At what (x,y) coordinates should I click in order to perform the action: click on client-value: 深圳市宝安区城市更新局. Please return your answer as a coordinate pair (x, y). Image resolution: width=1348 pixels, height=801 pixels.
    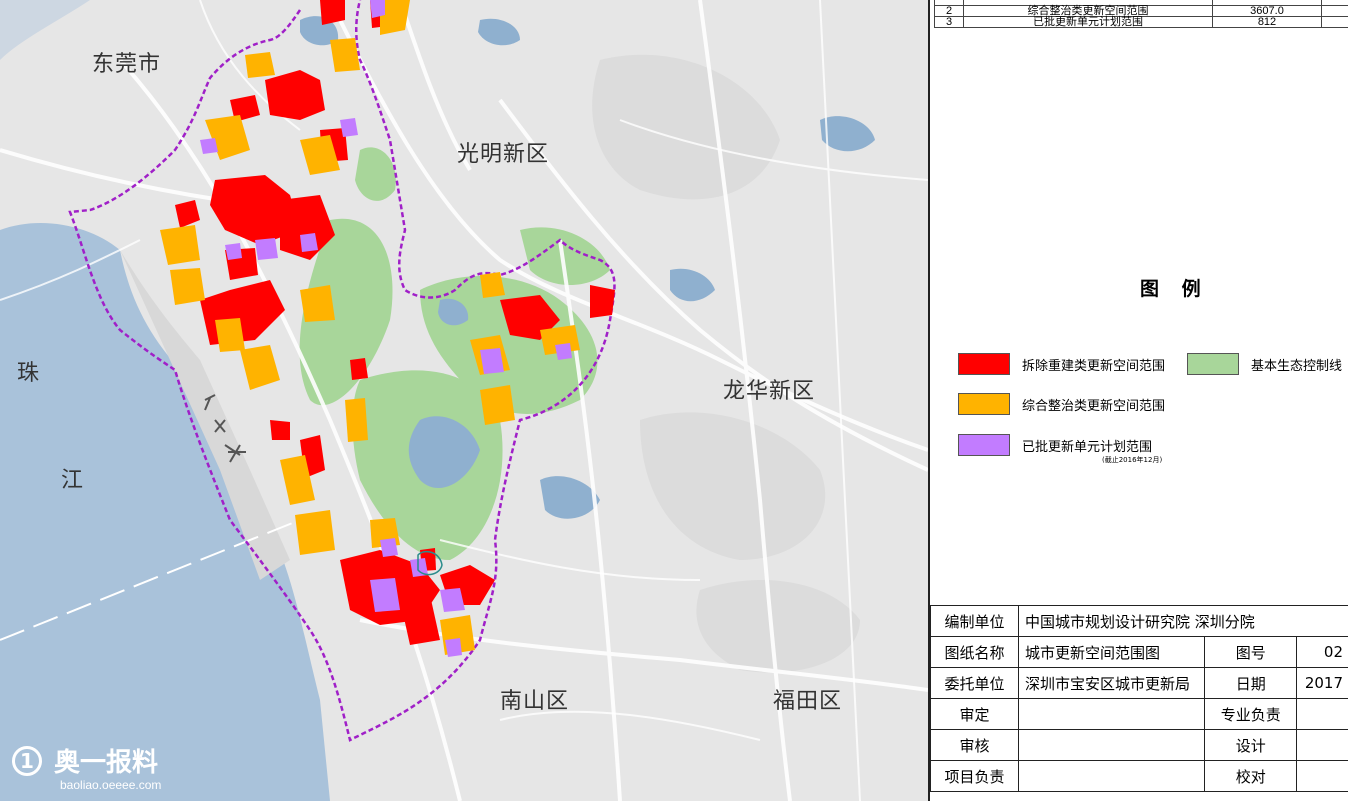
    Looking at the image, I should click on (1111, 683).